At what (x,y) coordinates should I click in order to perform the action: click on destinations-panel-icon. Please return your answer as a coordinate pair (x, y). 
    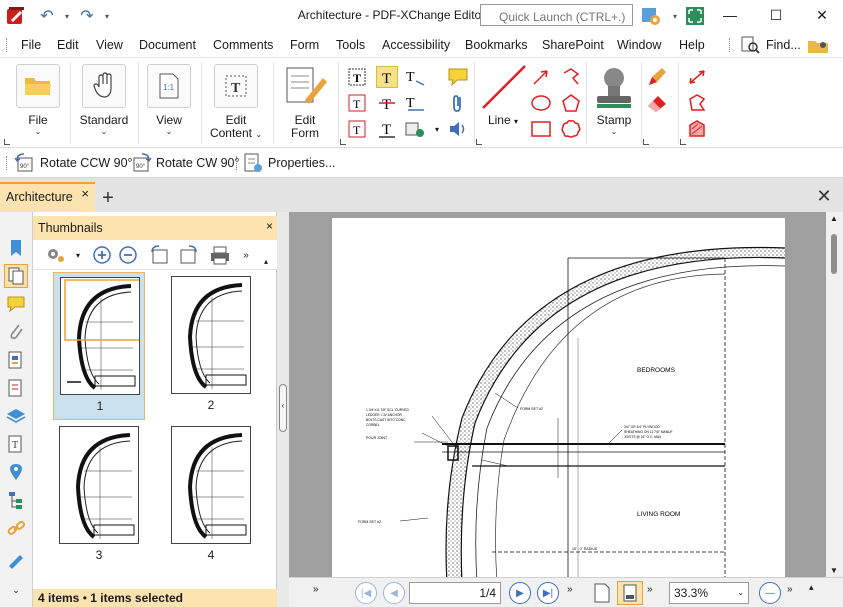
    Looking at the image, I should click on (16, 472).